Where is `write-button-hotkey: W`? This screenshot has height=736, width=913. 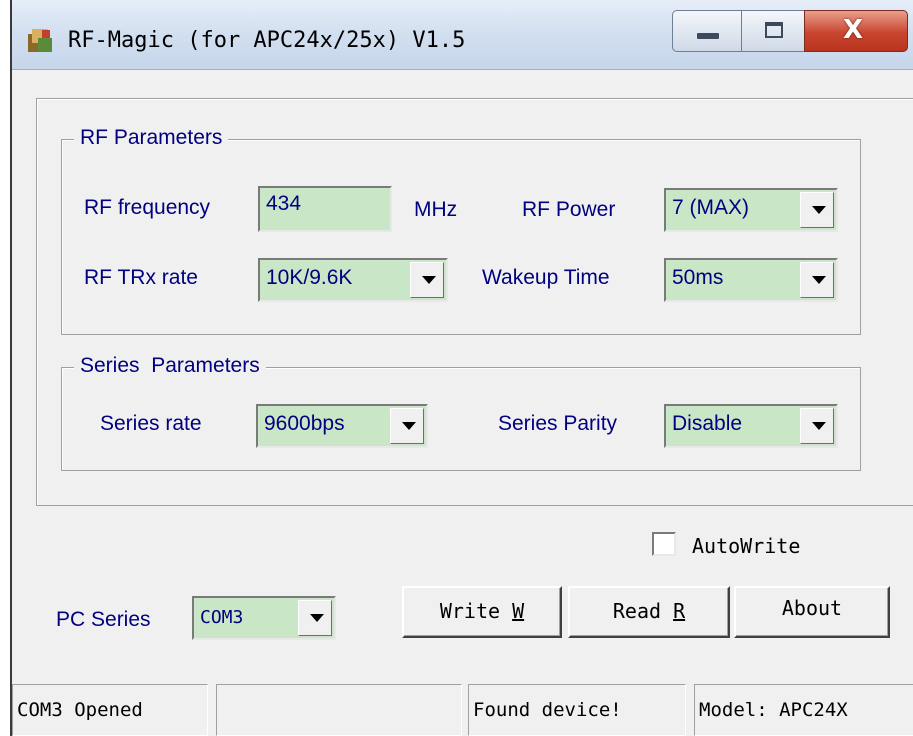 write-button-hotkey: W is located at coordinates (518, 611).